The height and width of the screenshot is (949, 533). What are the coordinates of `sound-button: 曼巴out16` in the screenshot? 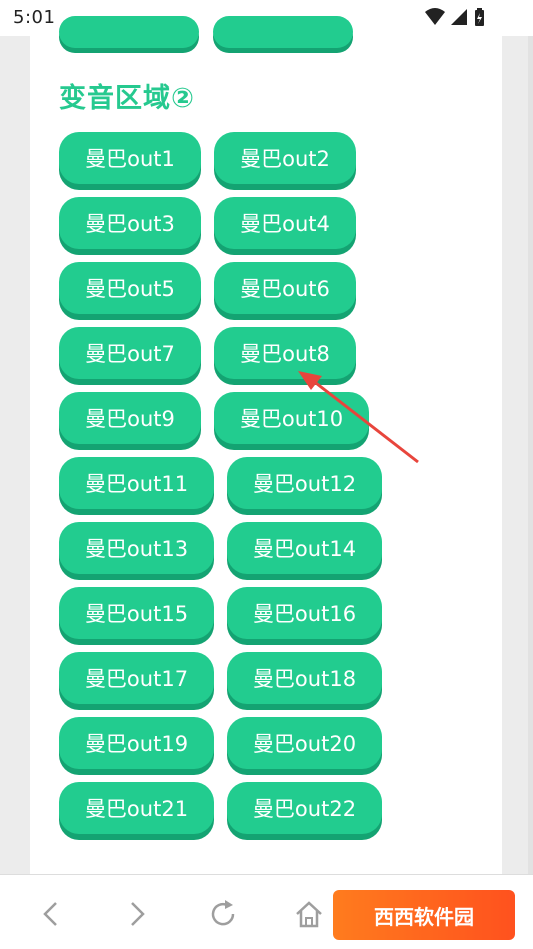 It's located at (304, 613).